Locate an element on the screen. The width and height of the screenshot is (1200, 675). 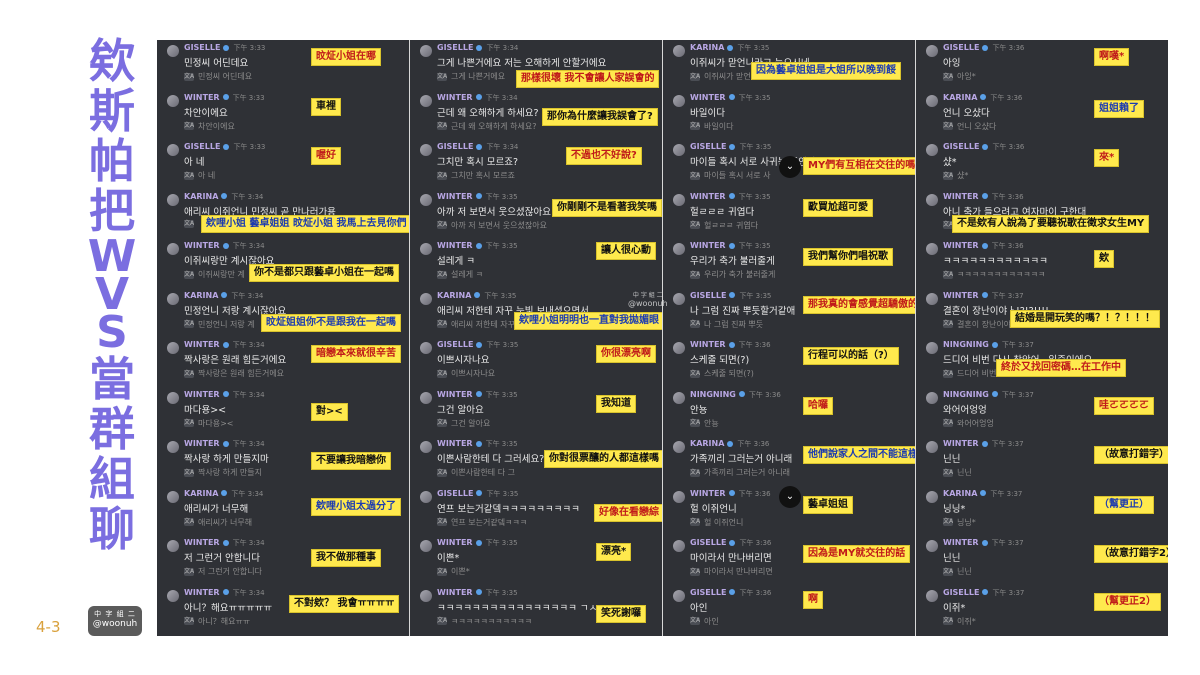
username: WINTER 下午 3:33 is located at coordinates (224, 98).